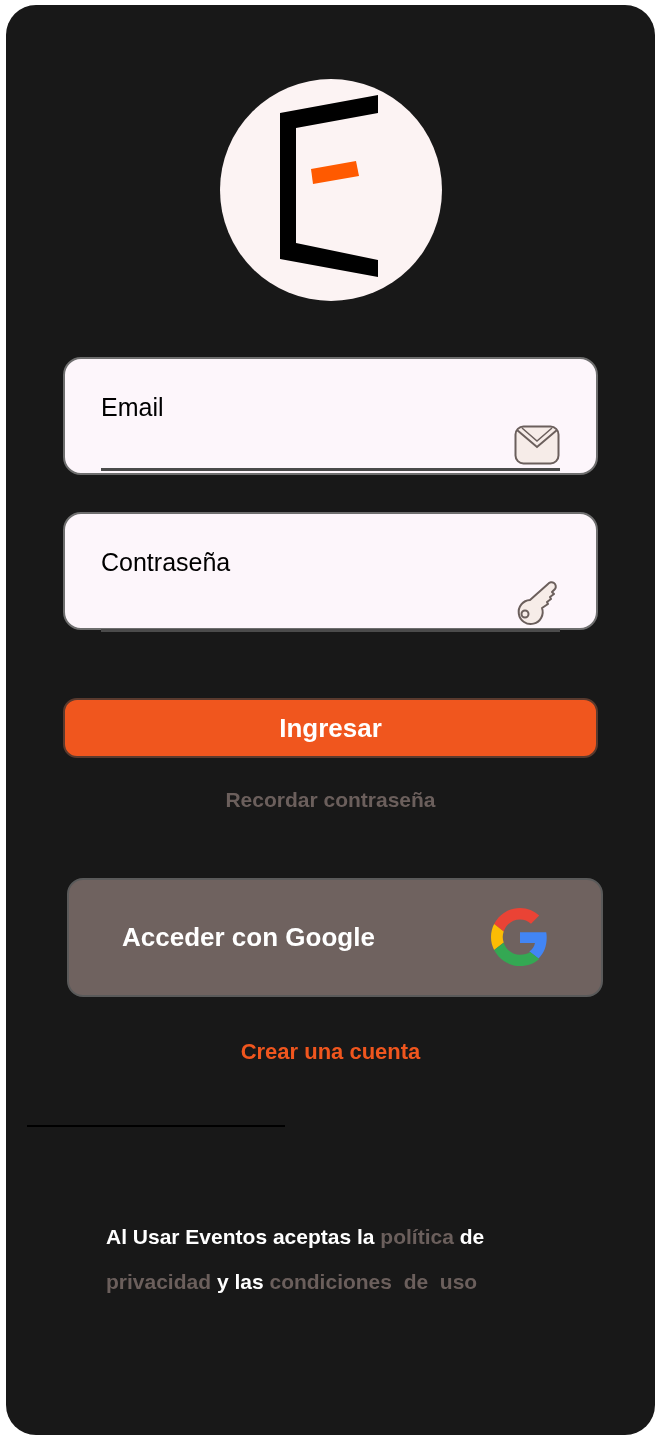 This screenshot has height=1435, width=661. Describe the element at coordinates (330, 1051) in the screenshot. I see `create-account-link: Crear una cuenta` at that location.